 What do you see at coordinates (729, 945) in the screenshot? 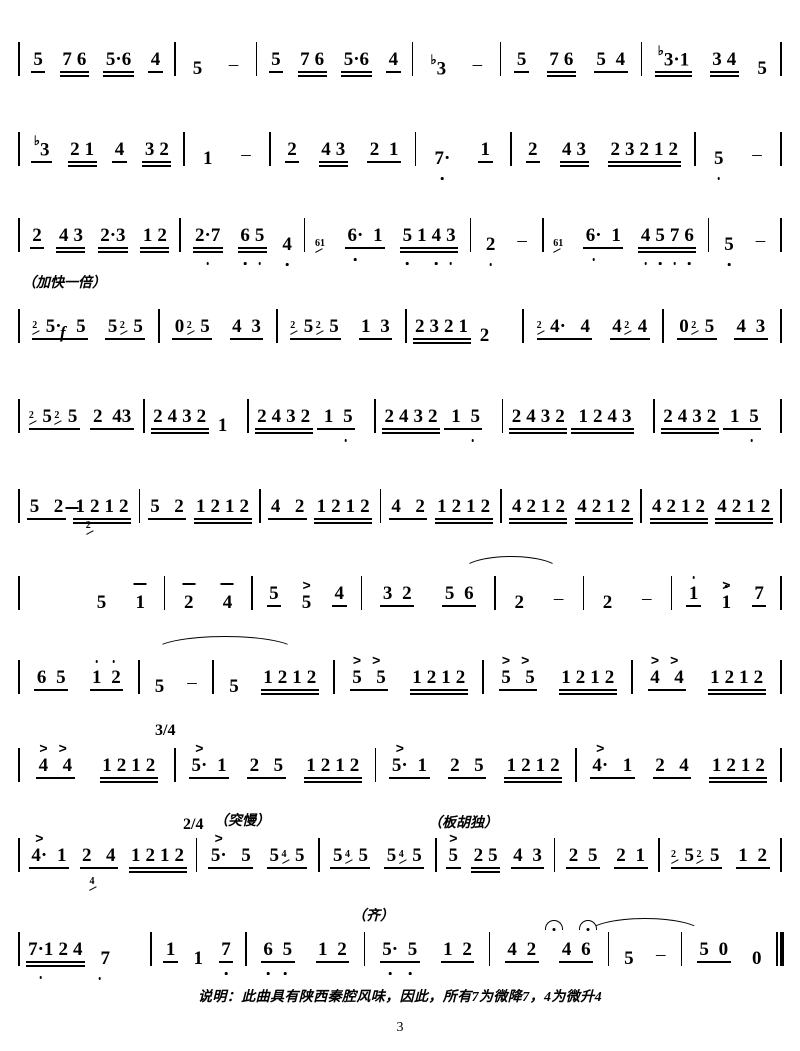
I see `measure: 5 0 0` at bounding box center [729, 945].